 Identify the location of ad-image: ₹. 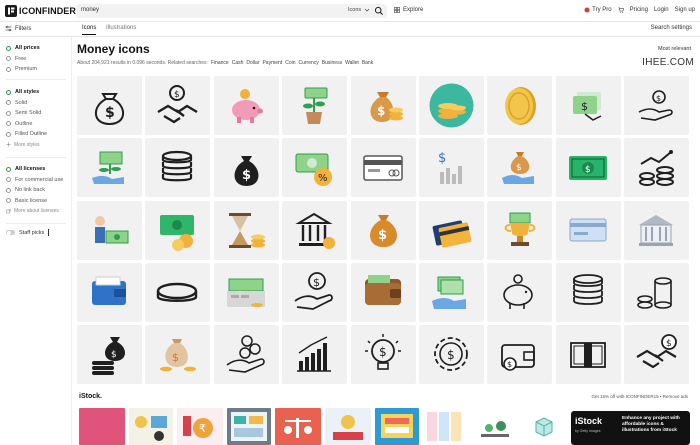
(200, 426).